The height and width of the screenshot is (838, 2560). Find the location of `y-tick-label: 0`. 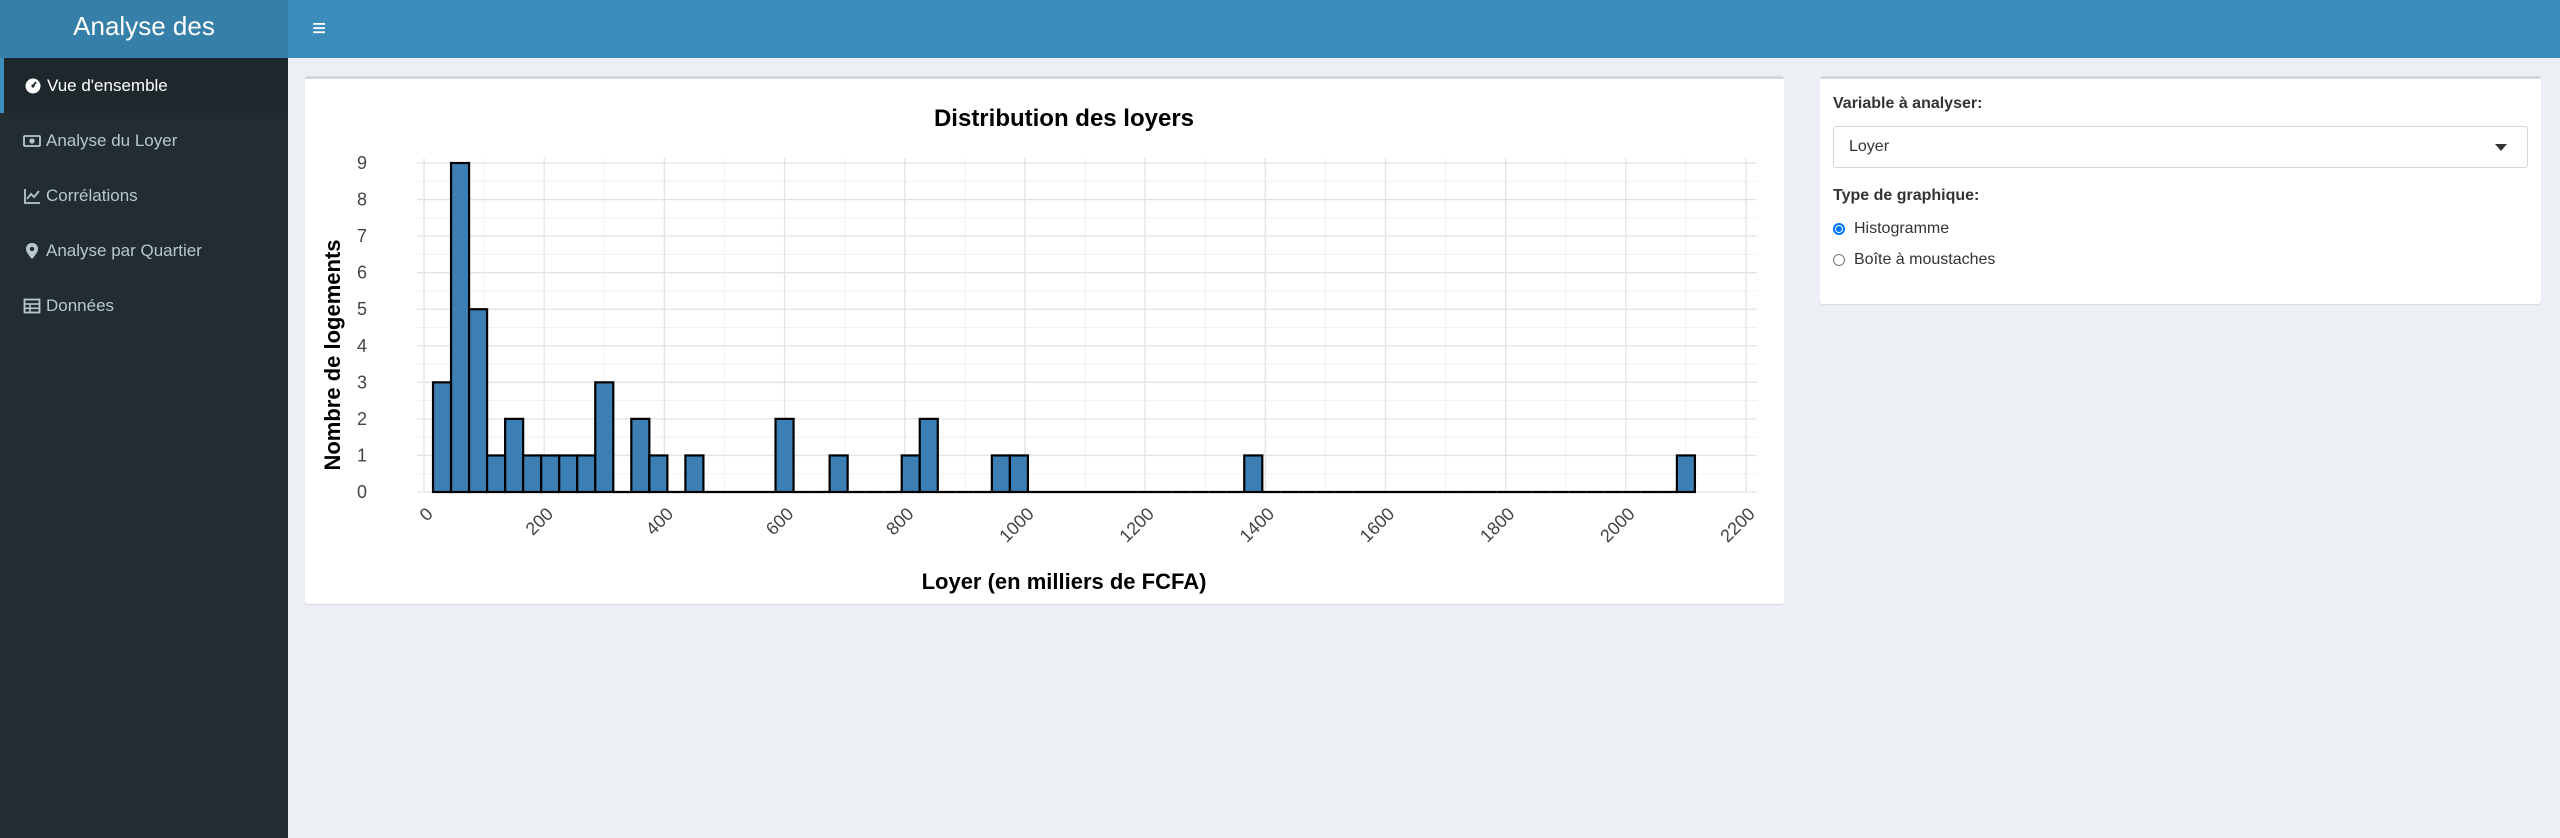

y-tick-label: 0 is located at coordinates (362, 492).